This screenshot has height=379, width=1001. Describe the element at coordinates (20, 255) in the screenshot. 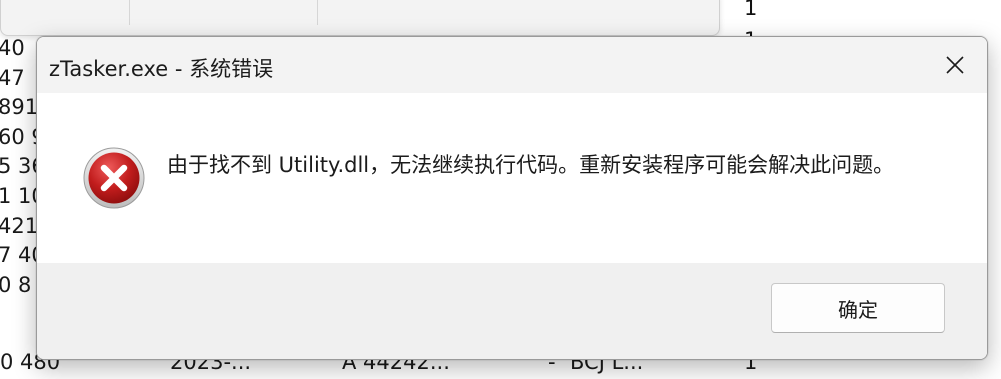

I see `table-row: 7 40` at that location.